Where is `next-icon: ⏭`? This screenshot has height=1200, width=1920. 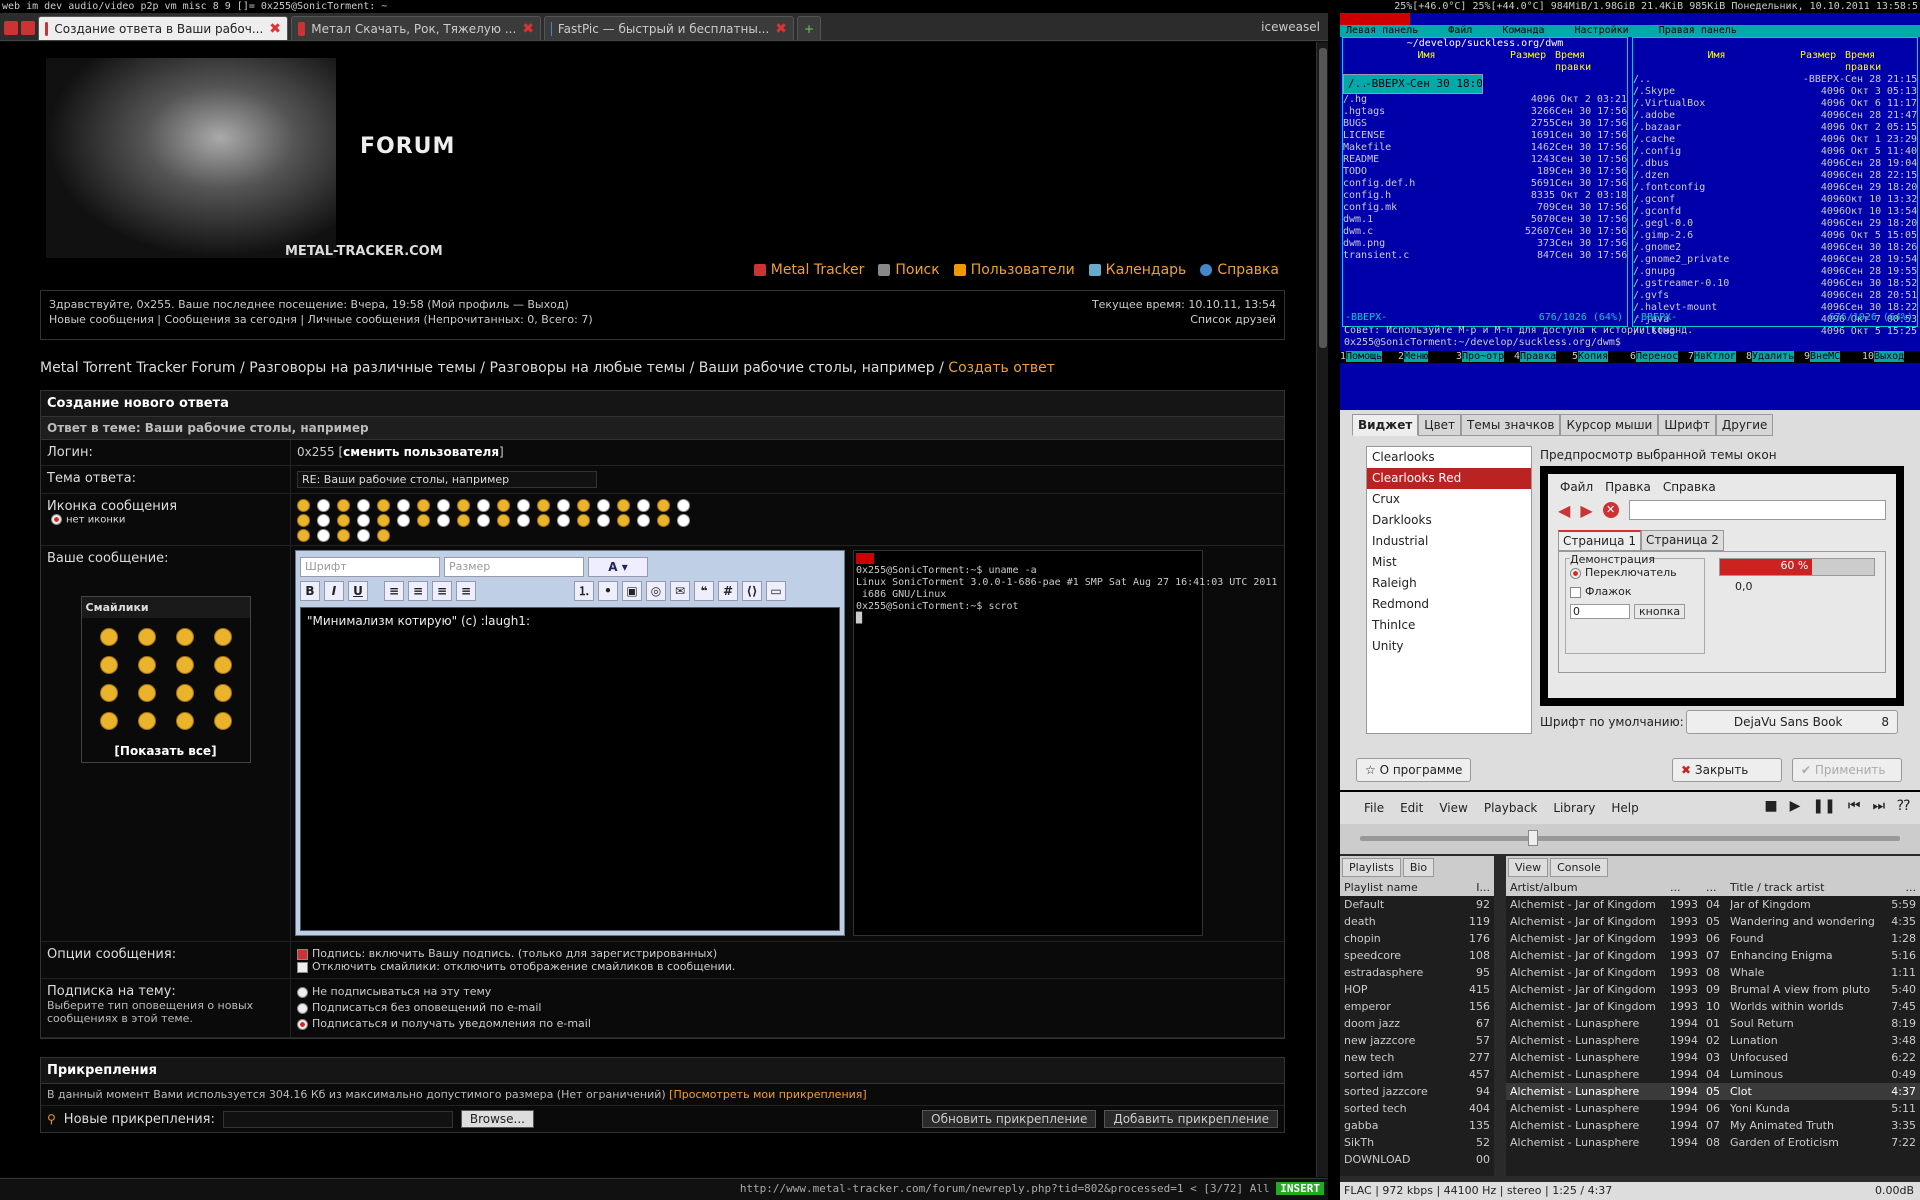 next-icon: ⏭ is located at coordinates (1878, 806).